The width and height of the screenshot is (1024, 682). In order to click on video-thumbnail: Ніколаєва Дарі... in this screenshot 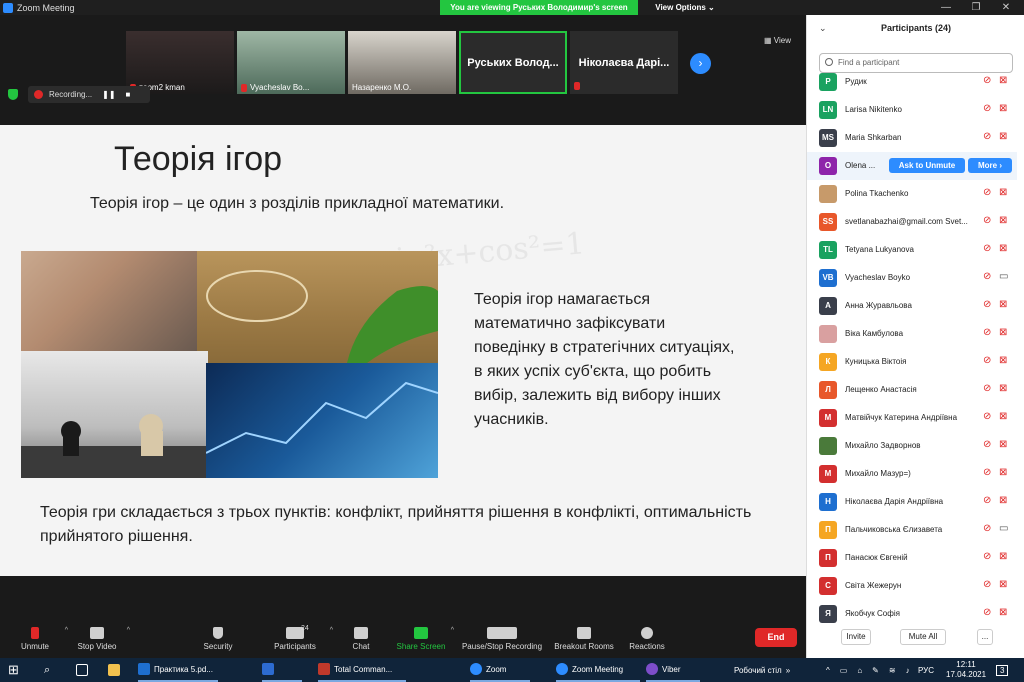, I will do `click(624, 62)`.